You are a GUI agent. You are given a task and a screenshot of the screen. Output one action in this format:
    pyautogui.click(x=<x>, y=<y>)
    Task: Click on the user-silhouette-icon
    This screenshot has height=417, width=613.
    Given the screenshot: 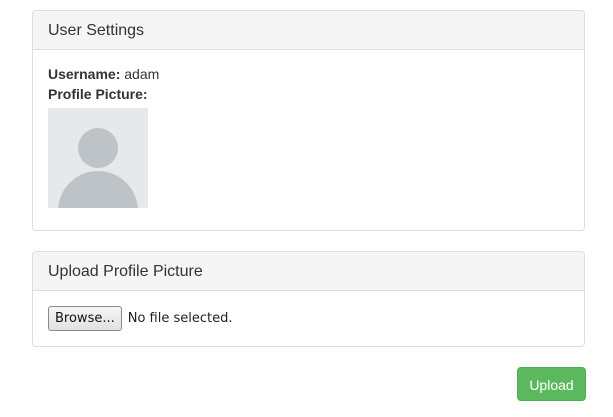 What is the action you would take?
    pyautogui.click(x=98, y=158)
    